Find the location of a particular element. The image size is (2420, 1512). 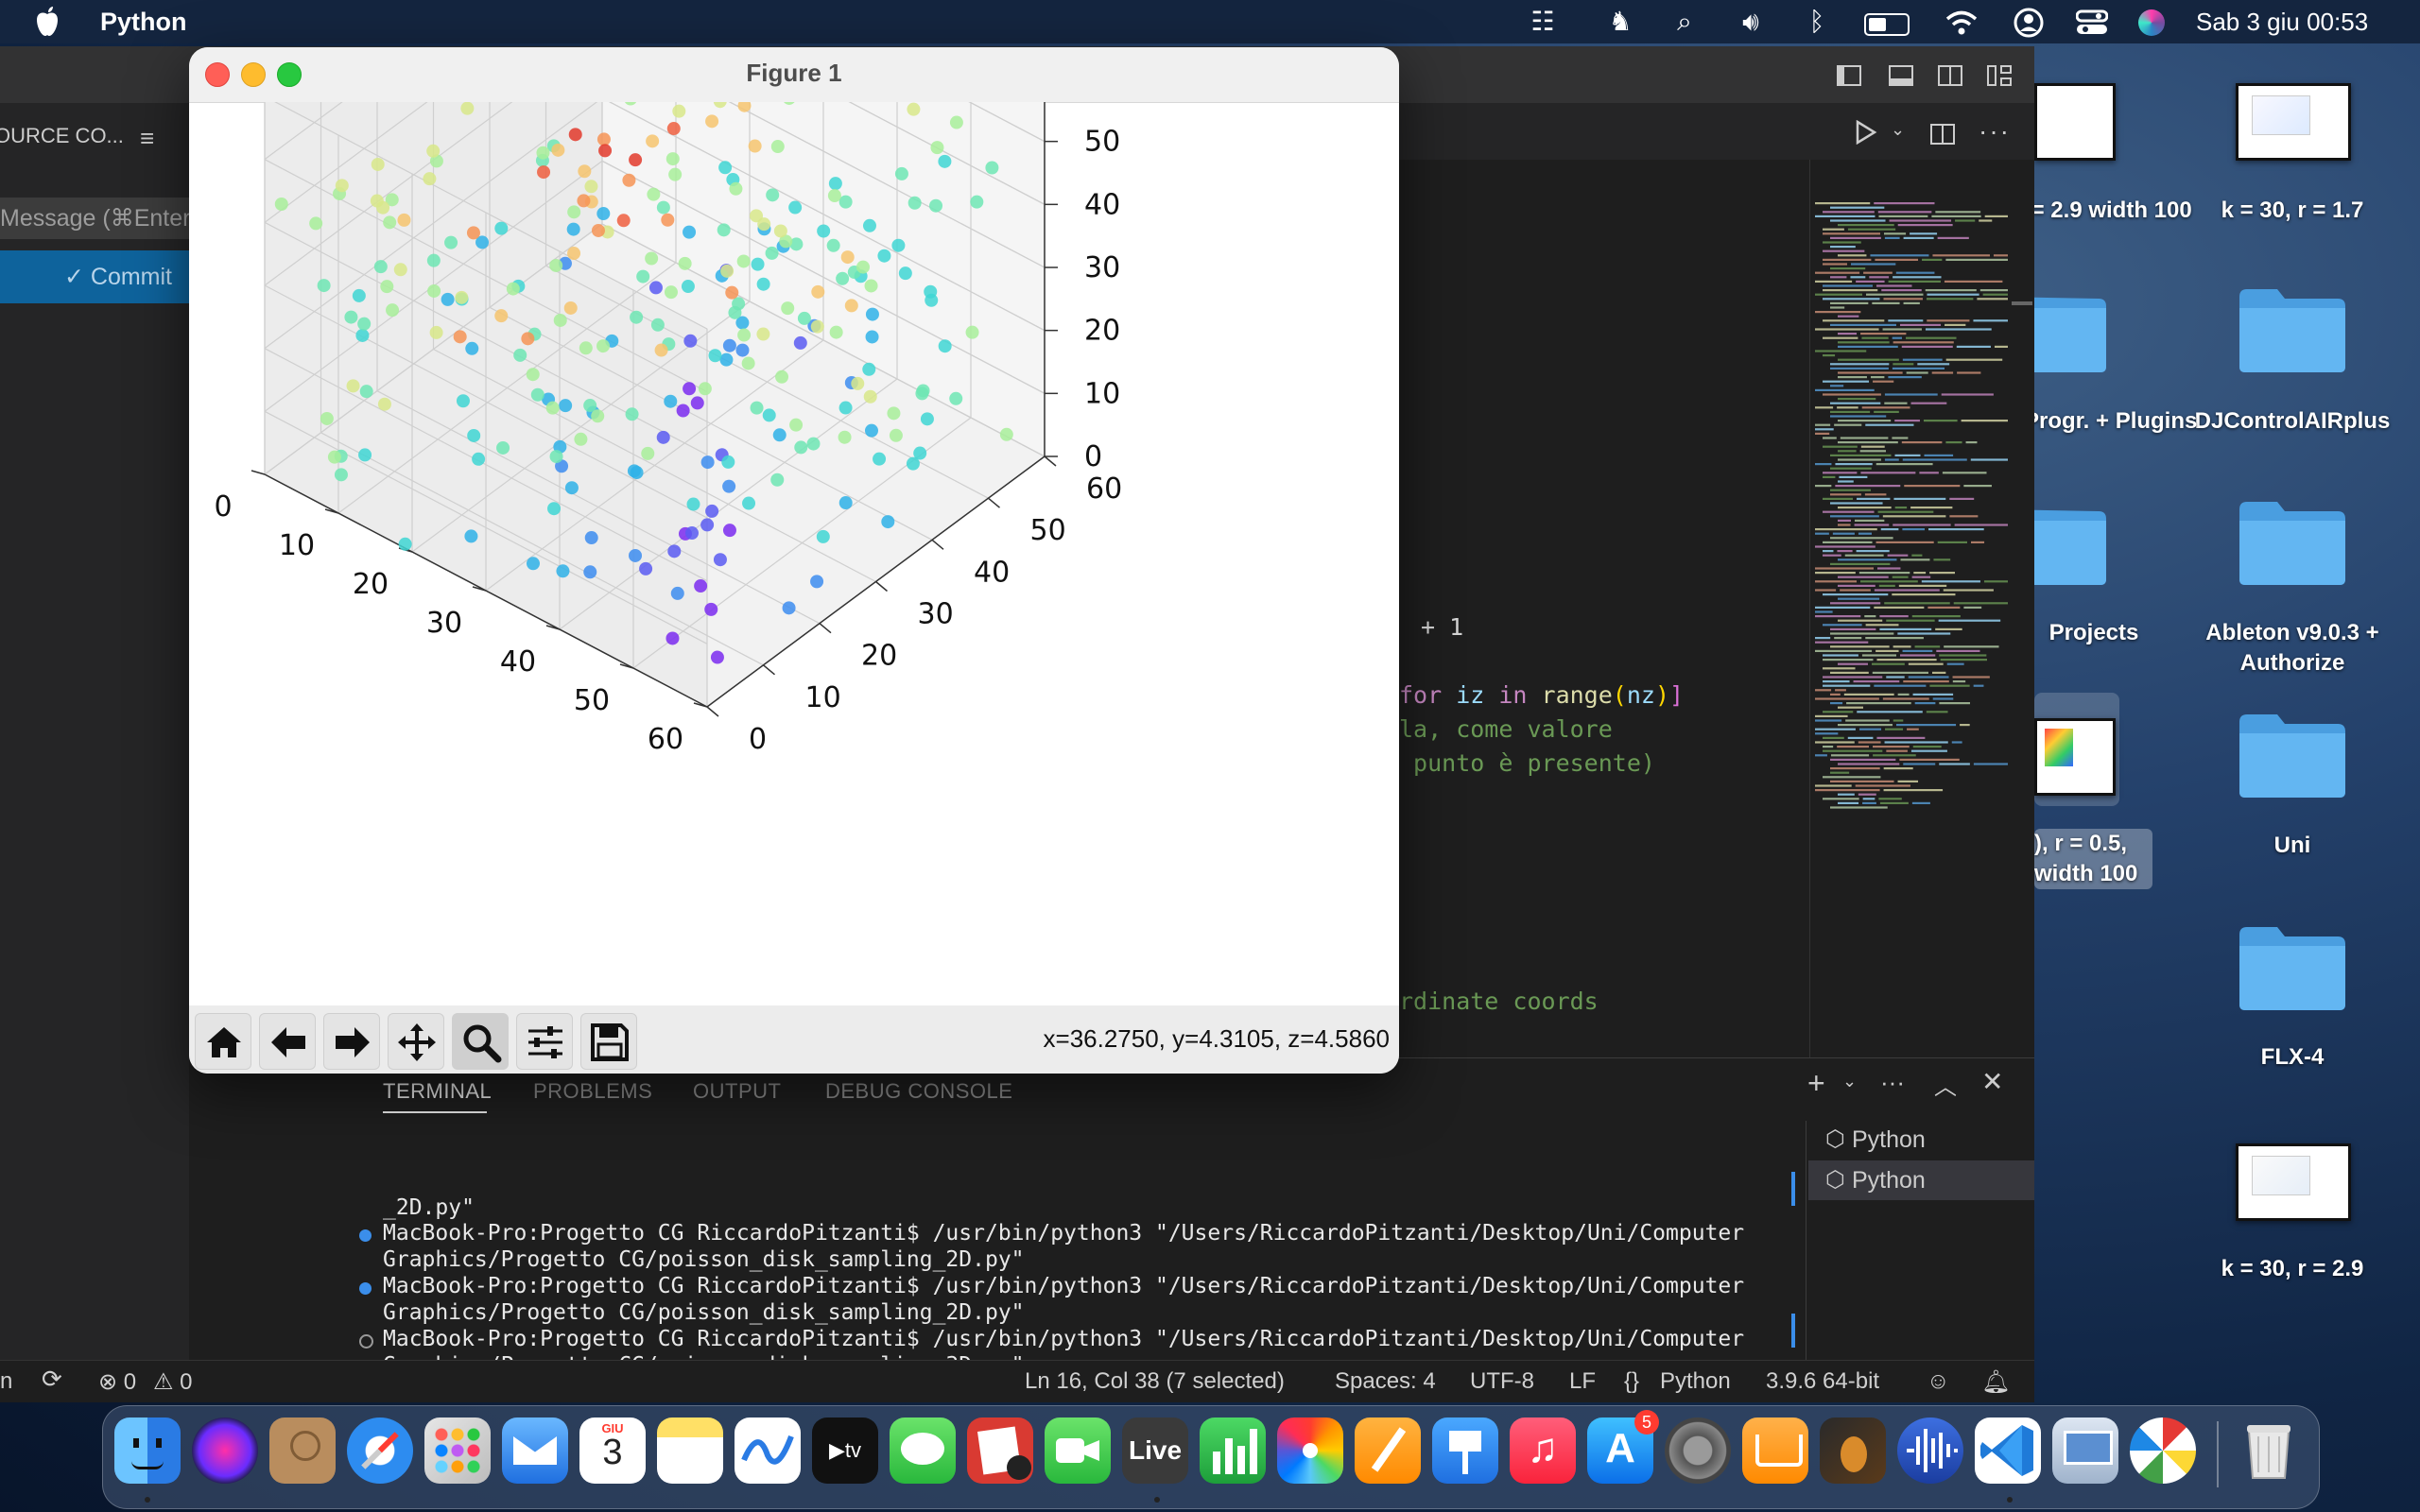

siri-icon is located at coordinates (2152, 22).